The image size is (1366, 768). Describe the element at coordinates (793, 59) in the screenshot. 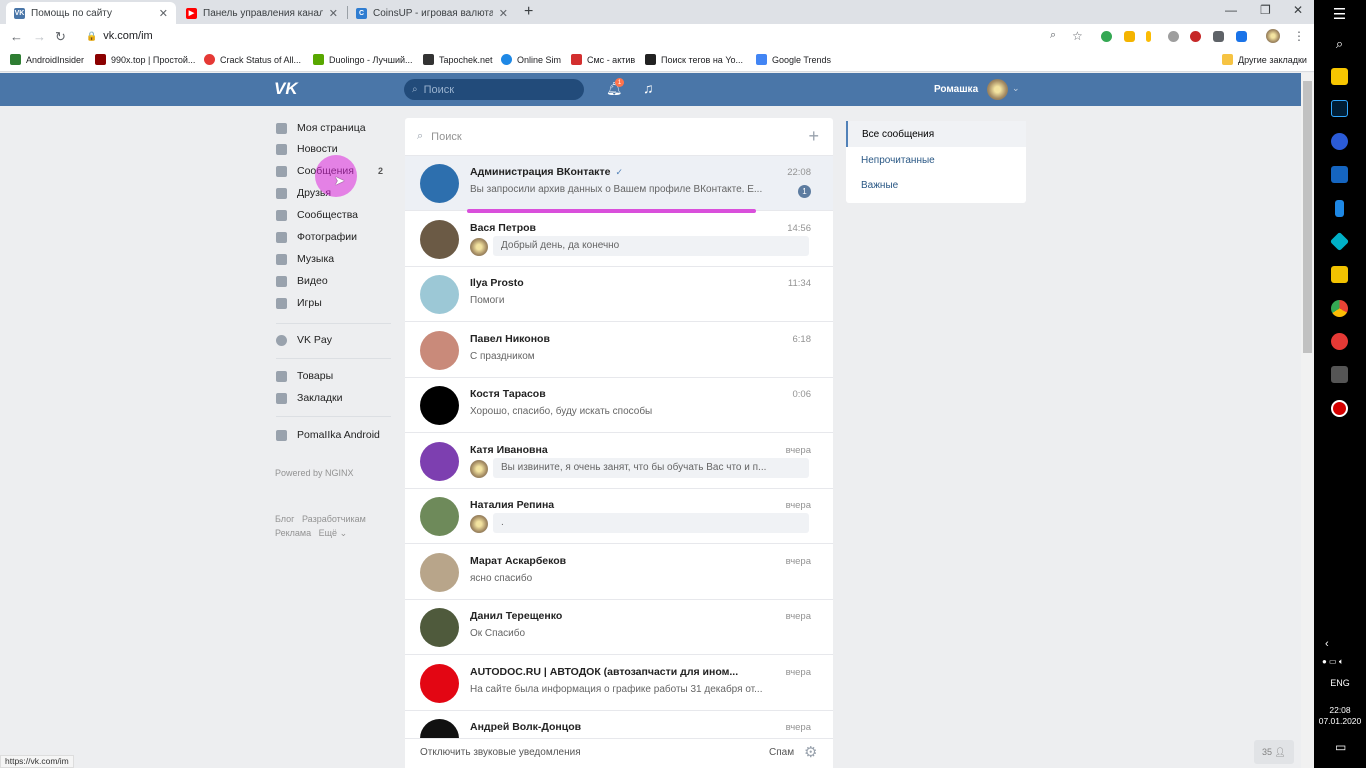

I see `bookmark-item: Google Trends` at that location.